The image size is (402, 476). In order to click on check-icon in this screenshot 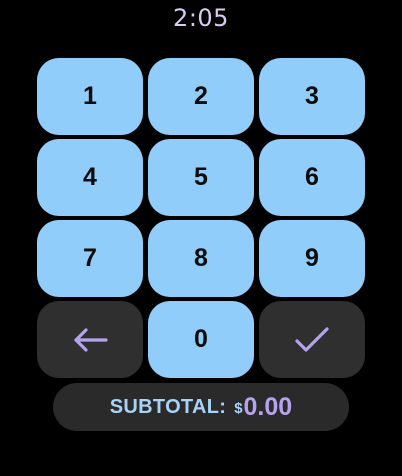, I will do `click(312, 339)`.